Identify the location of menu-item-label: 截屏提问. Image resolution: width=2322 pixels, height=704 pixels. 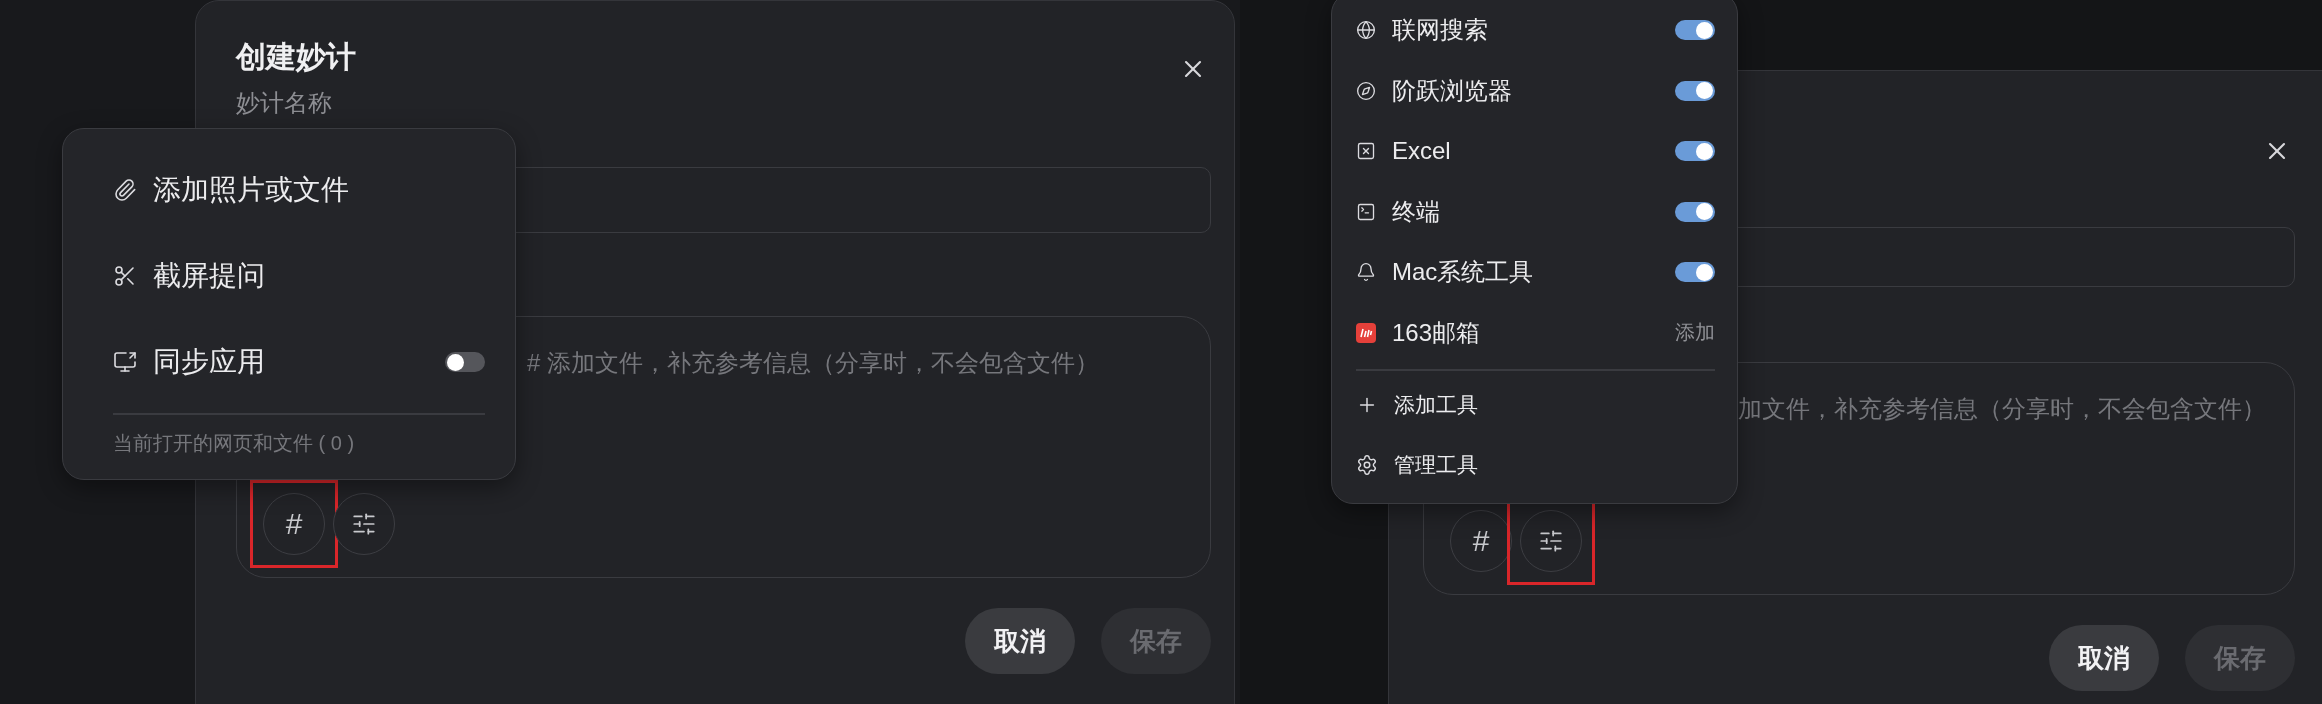
(319, 276).